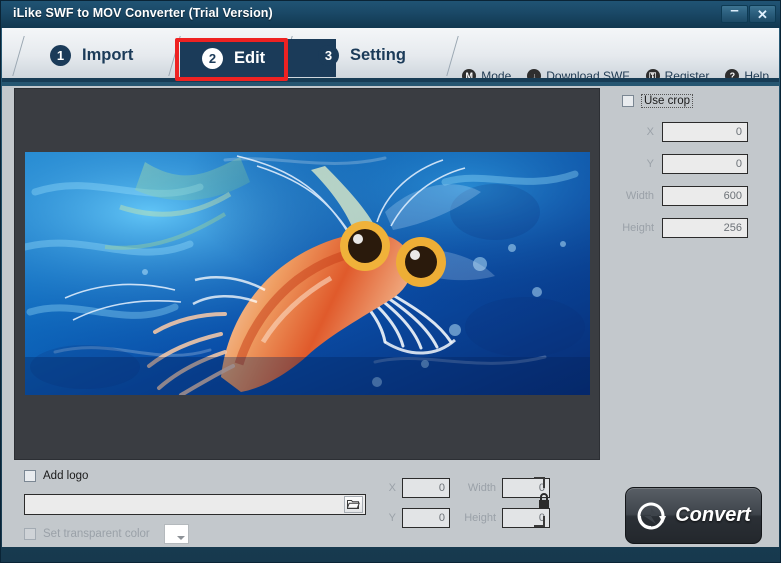 The height and width of the screenshot is (563, 781). I want to click on add-logo-label: Add logo, so click(66, 476).